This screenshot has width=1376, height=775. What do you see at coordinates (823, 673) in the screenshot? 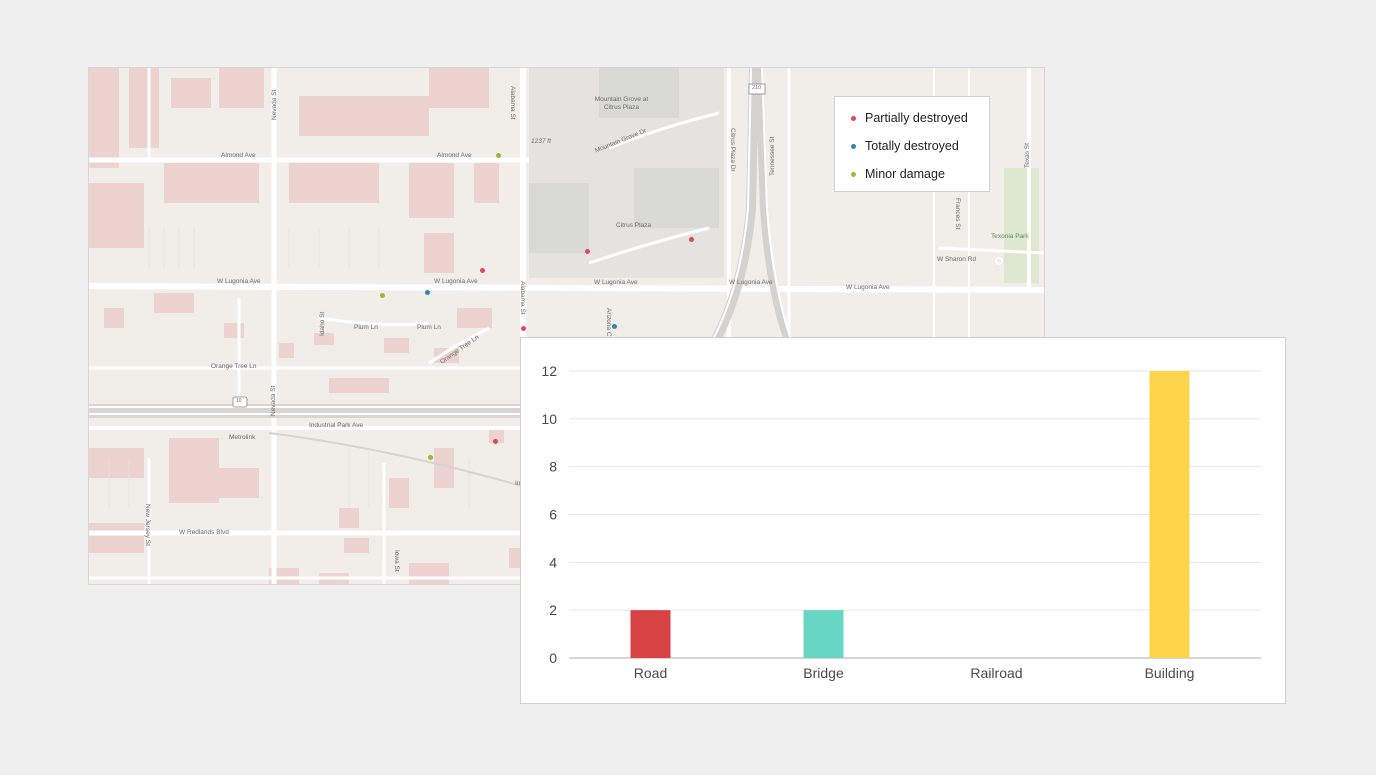
I see `x-tick-label: Bridge` at bounding box center [823, 673].